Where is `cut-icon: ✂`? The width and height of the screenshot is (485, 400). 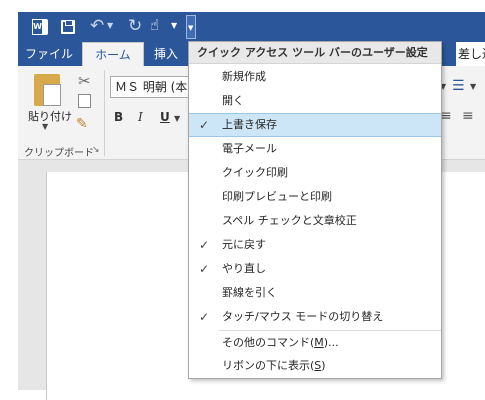 cut-icon: ✂ is located at coordinates (84, 81).